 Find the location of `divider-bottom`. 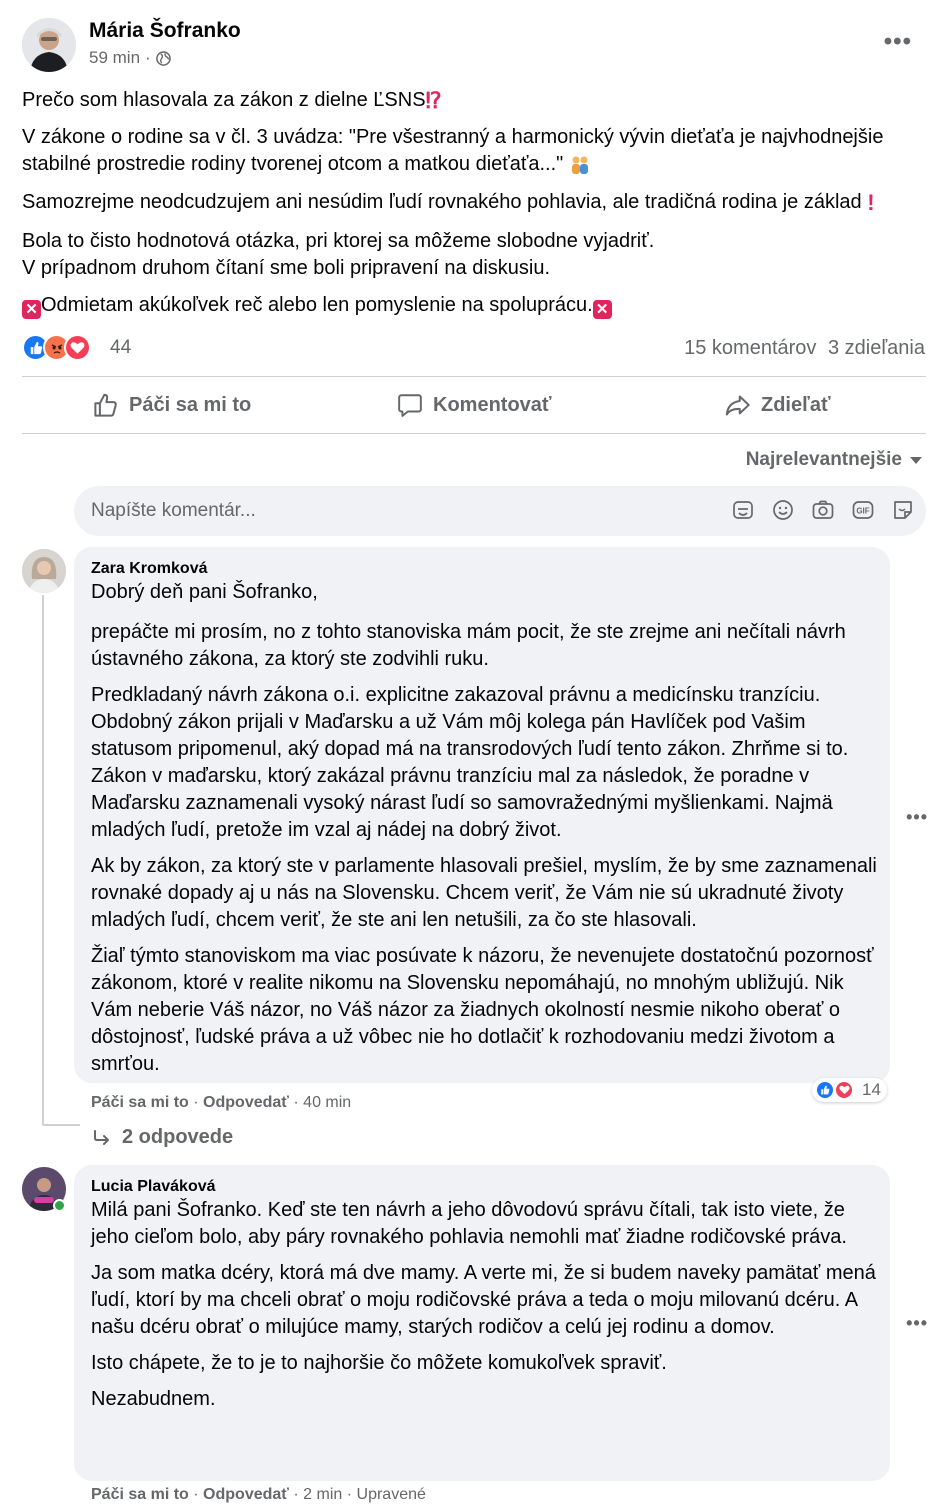

divider-bottom is located at coordinates (474, 433).